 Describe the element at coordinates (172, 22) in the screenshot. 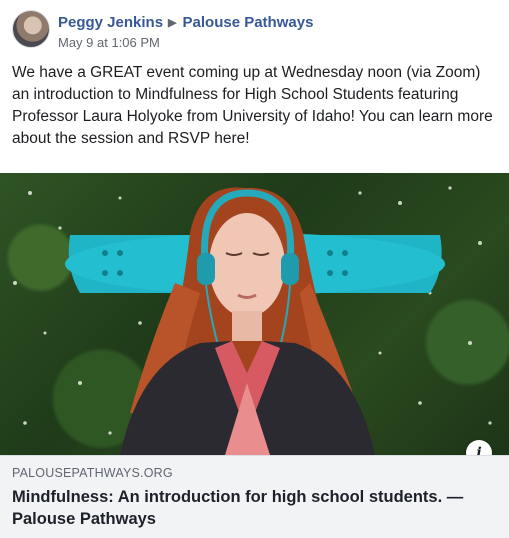

I see `right-triangle-icon: ▶` at that location.